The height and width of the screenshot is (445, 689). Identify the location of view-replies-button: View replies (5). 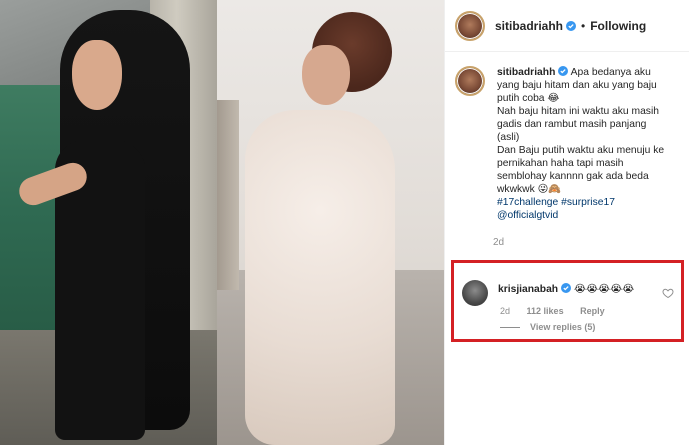
(547, 327).